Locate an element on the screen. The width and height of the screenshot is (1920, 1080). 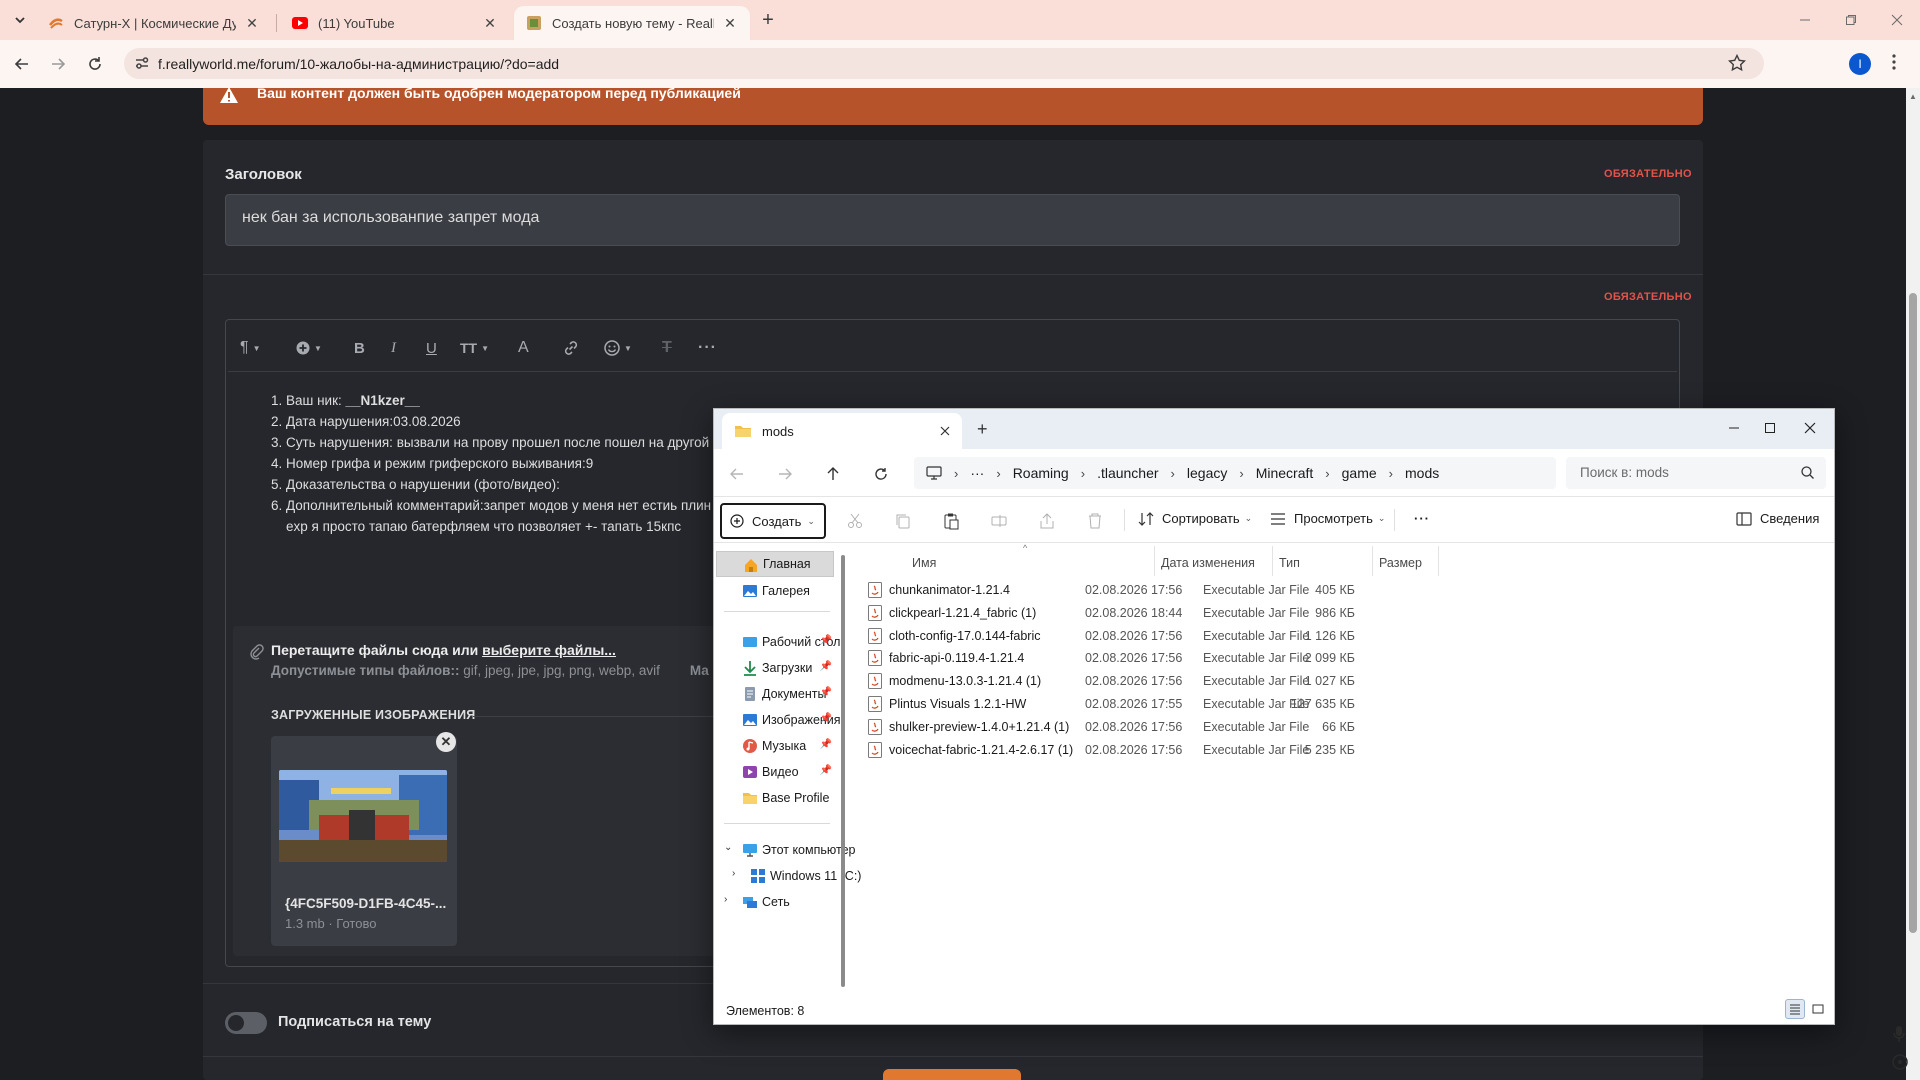
new-tab-button: + is located at coordinates (768, 20).